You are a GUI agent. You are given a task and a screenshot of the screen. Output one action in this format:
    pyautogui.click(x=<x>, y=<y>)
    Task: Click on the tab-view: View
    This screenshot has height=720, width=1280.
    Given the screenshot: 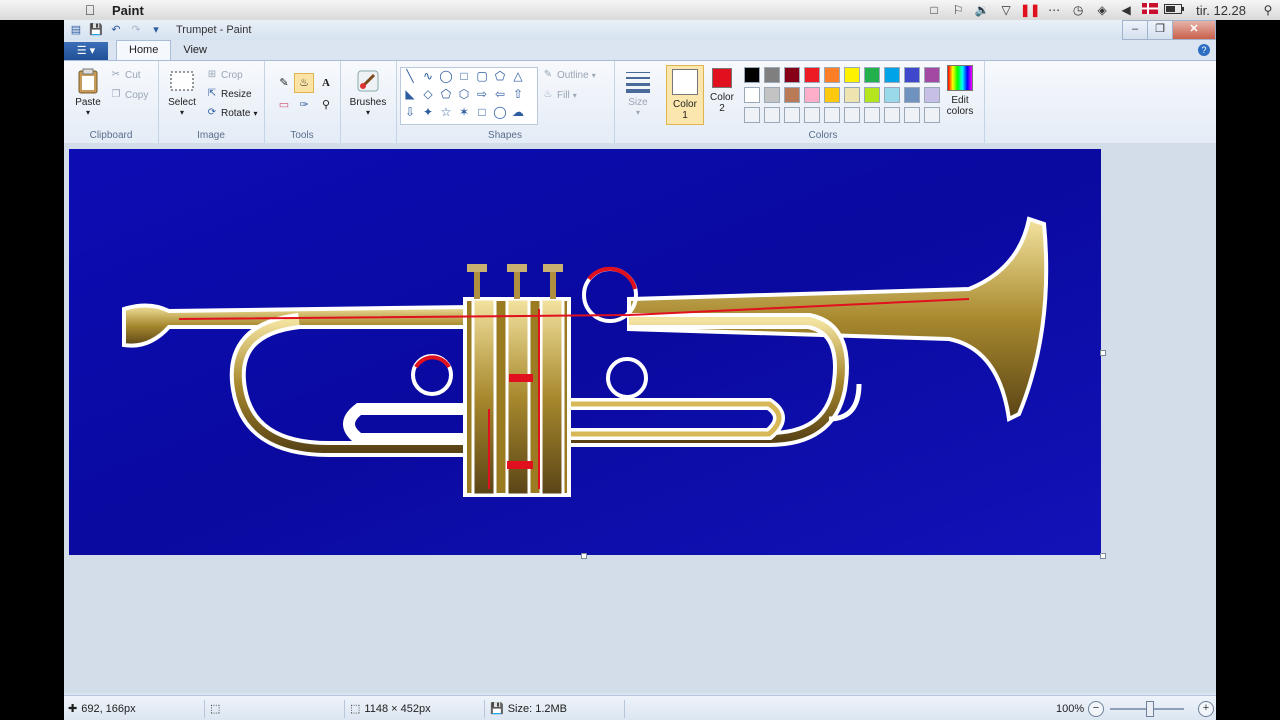 What is the action you would take?
    pyautogui.click(x=195, y=50)
    